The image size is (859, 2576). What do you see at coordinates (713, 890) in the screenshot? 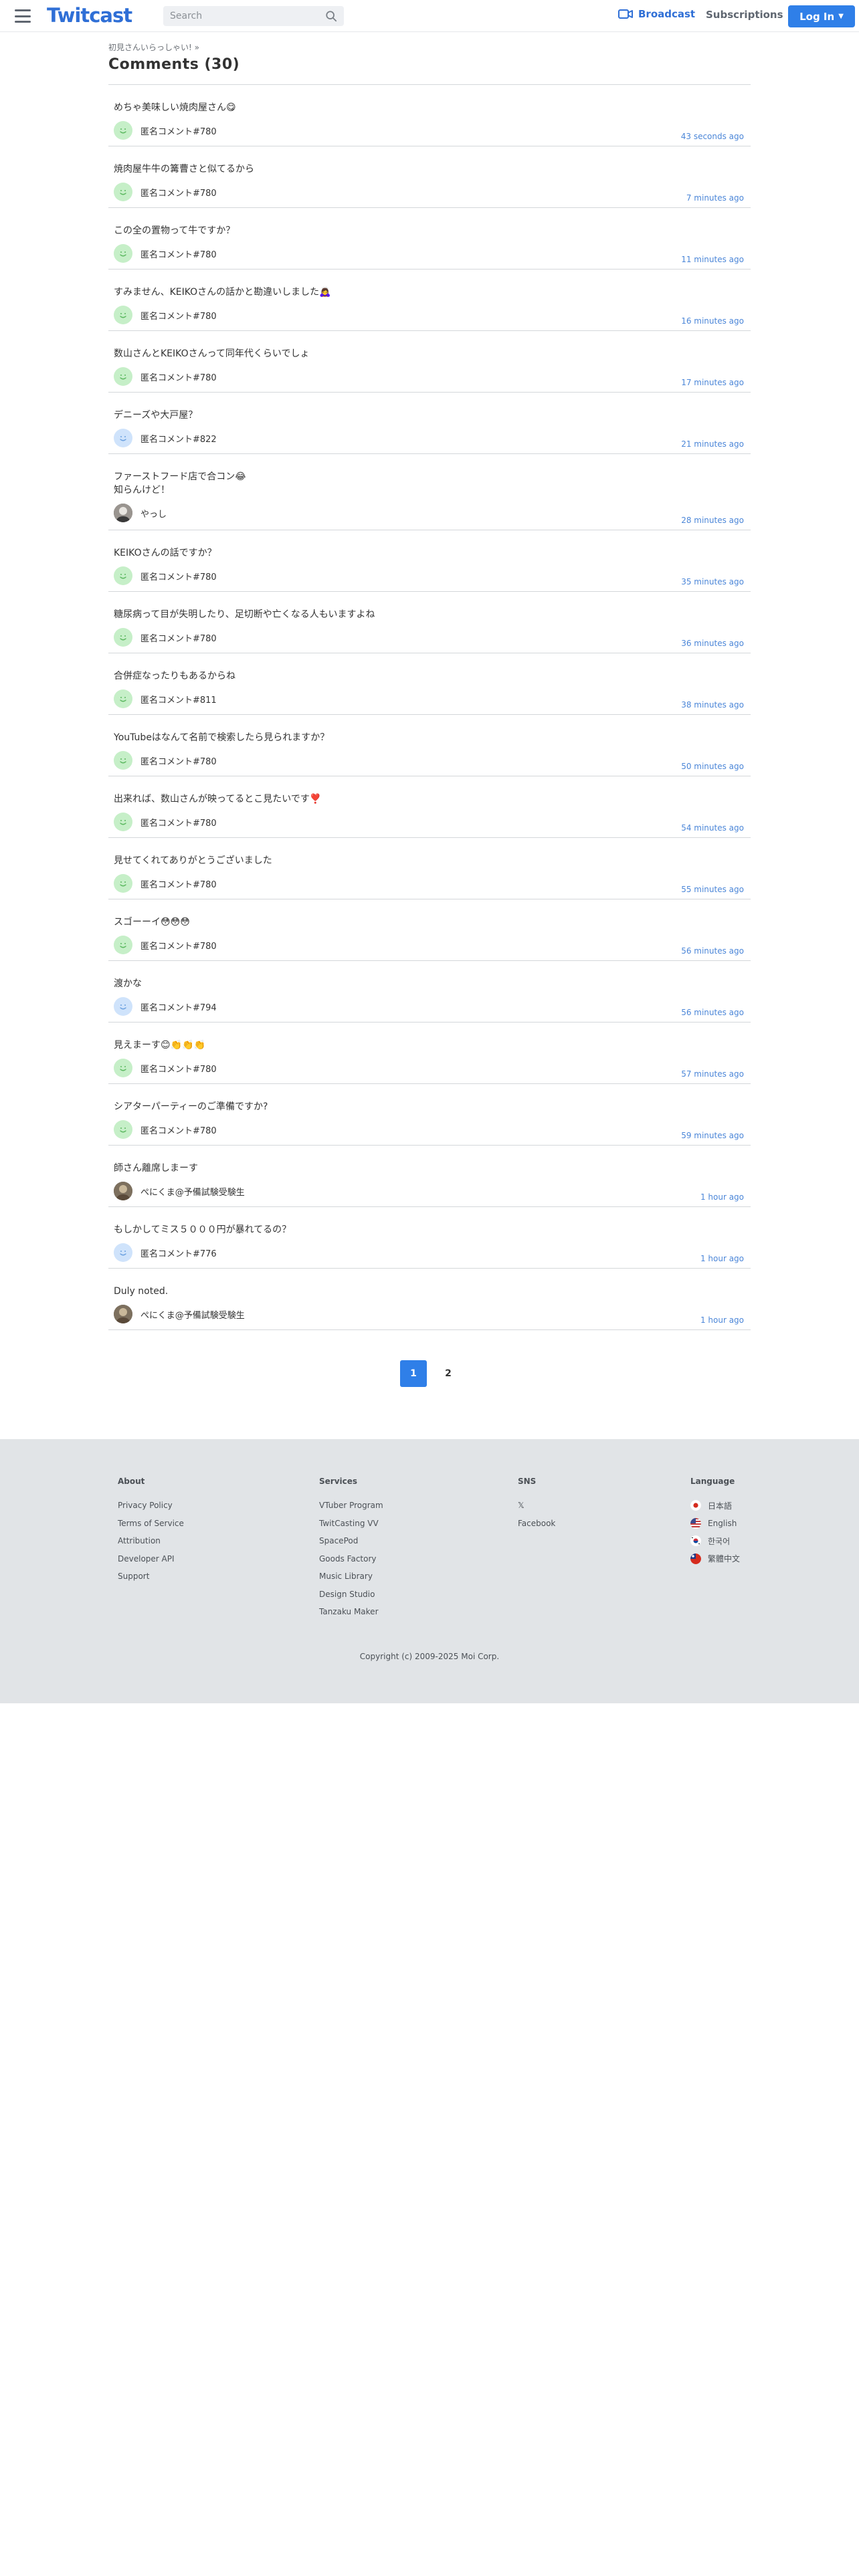
I see `comment-timestamp: 55 minutes ago` at bounding box center [713, 890].